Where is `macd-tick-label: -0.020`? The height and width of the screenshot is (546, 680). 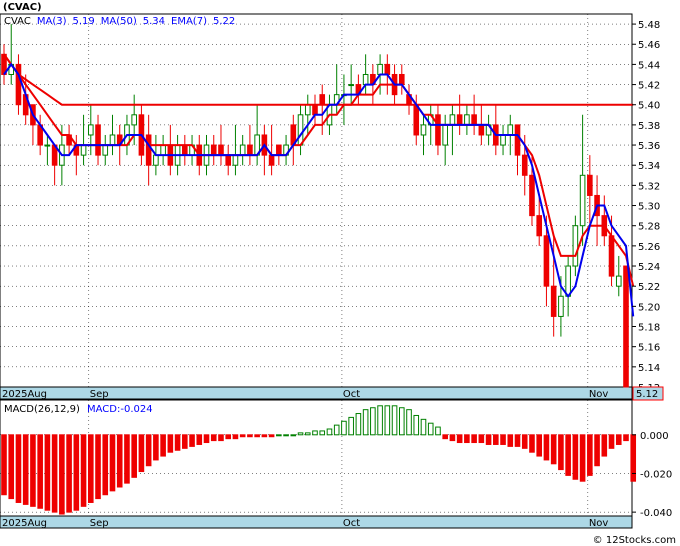 macd-tick-label: -0.020 is located at coordinates (656, 474).